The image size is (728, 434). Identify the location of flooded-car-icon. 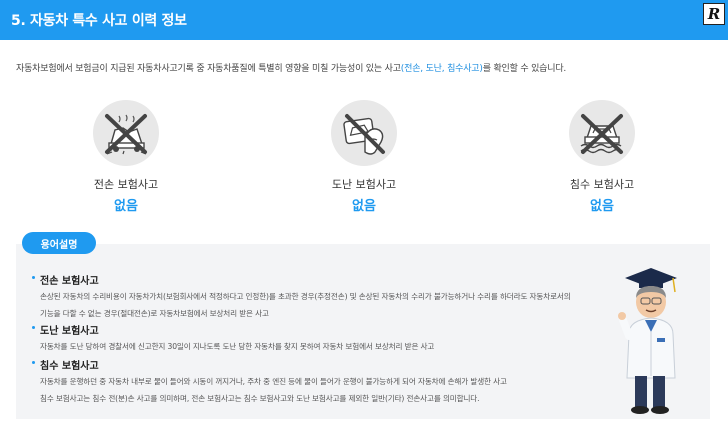
(601, 134).